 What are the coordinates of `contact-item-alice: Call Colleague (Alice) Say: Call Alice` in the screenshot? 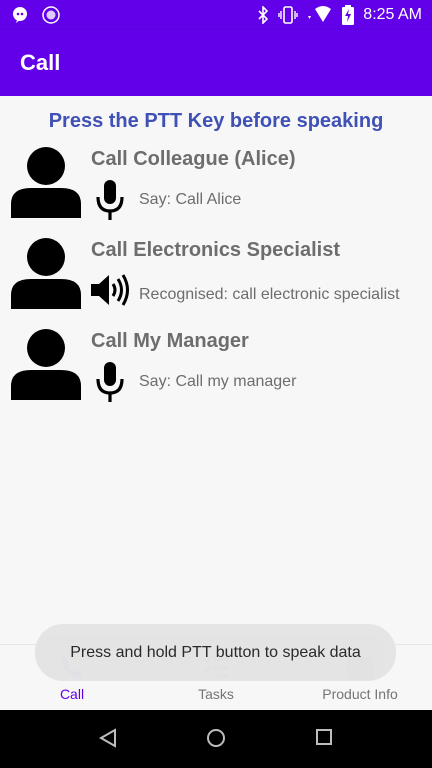 It's located at (216, 188).